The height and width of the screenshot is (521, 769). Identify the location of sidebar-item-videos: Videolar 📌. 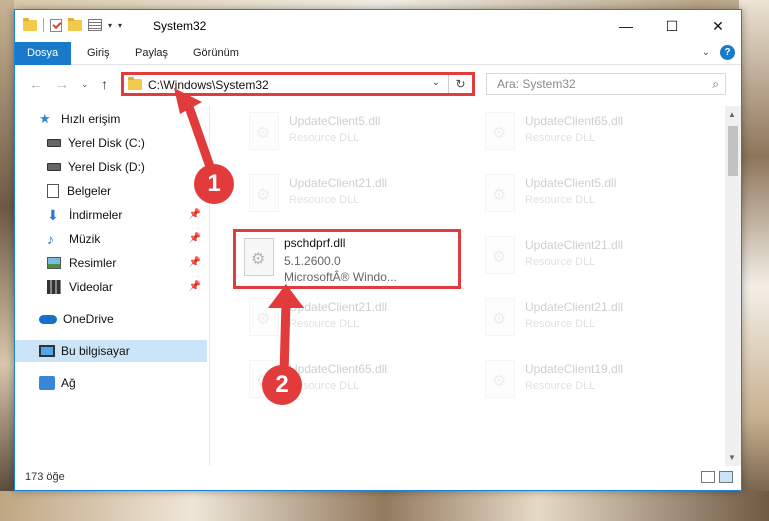
(111, 287).